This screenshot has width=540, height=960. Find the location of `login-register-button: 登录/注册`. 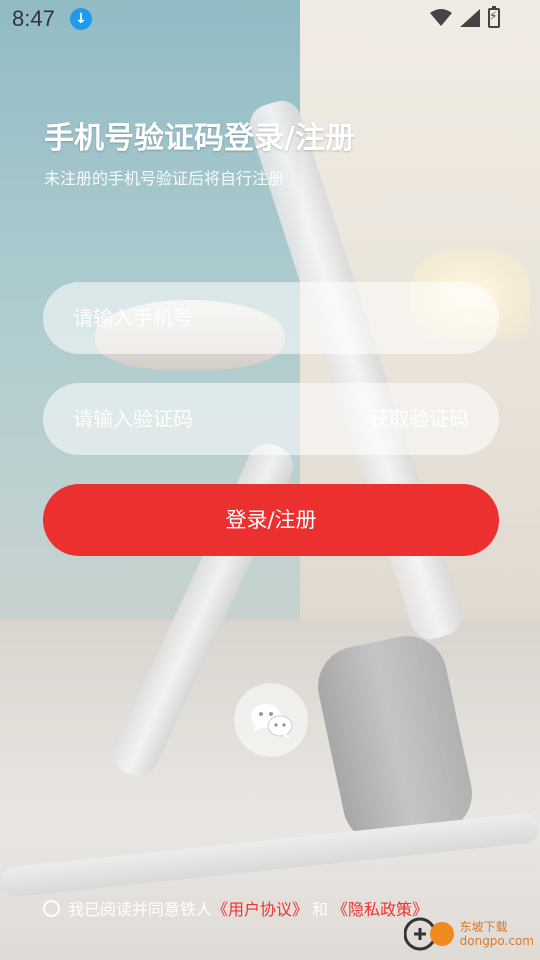

login-register-button: 登录/注册 is located at coordinates (271, 520).